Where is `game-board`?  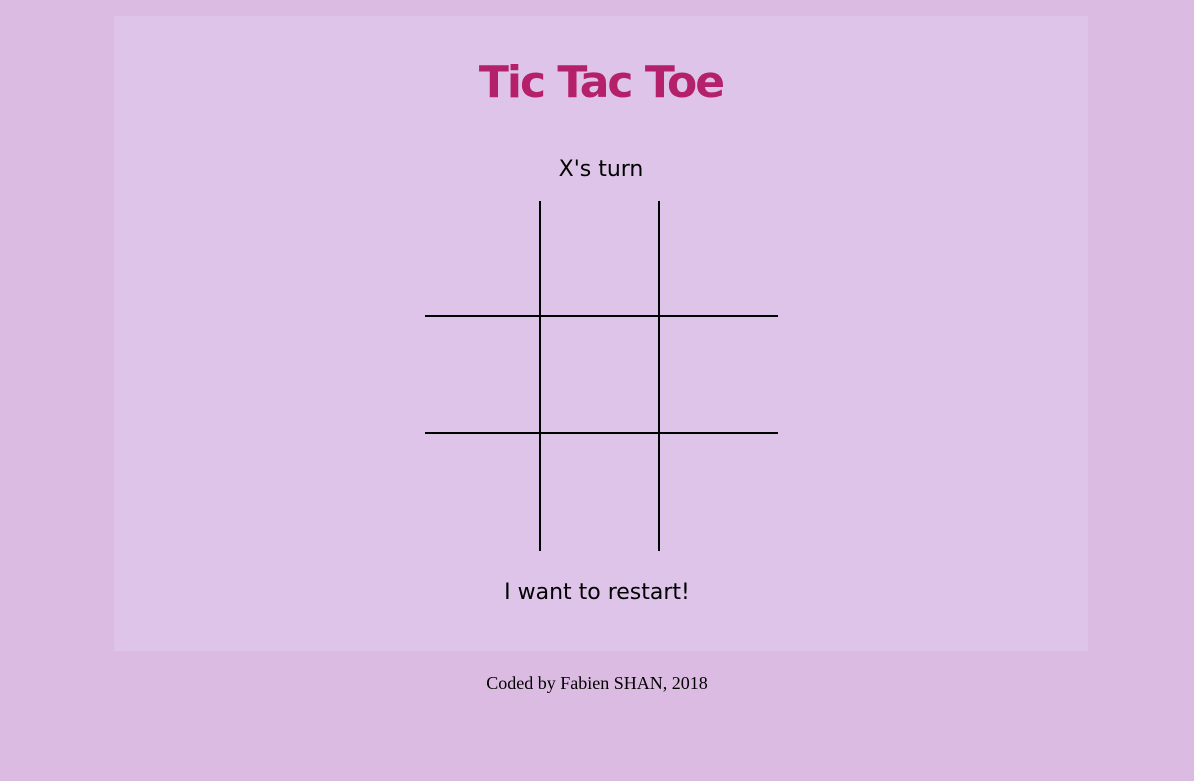
game-board is located at coordinates (601, 376).